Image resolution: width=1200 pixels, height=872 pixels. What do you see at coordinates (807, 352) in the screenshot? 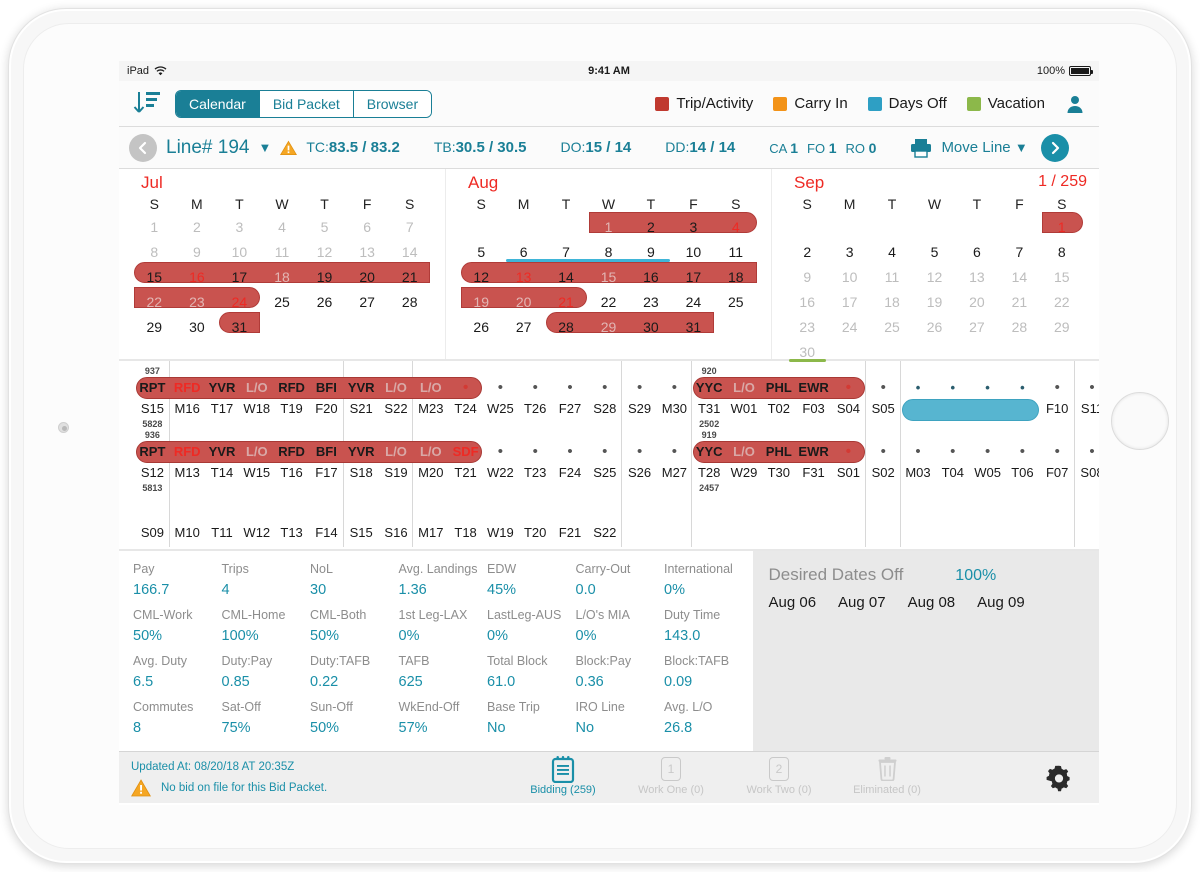
I see `calendar-day: 30` at bounding box center [807, 352].